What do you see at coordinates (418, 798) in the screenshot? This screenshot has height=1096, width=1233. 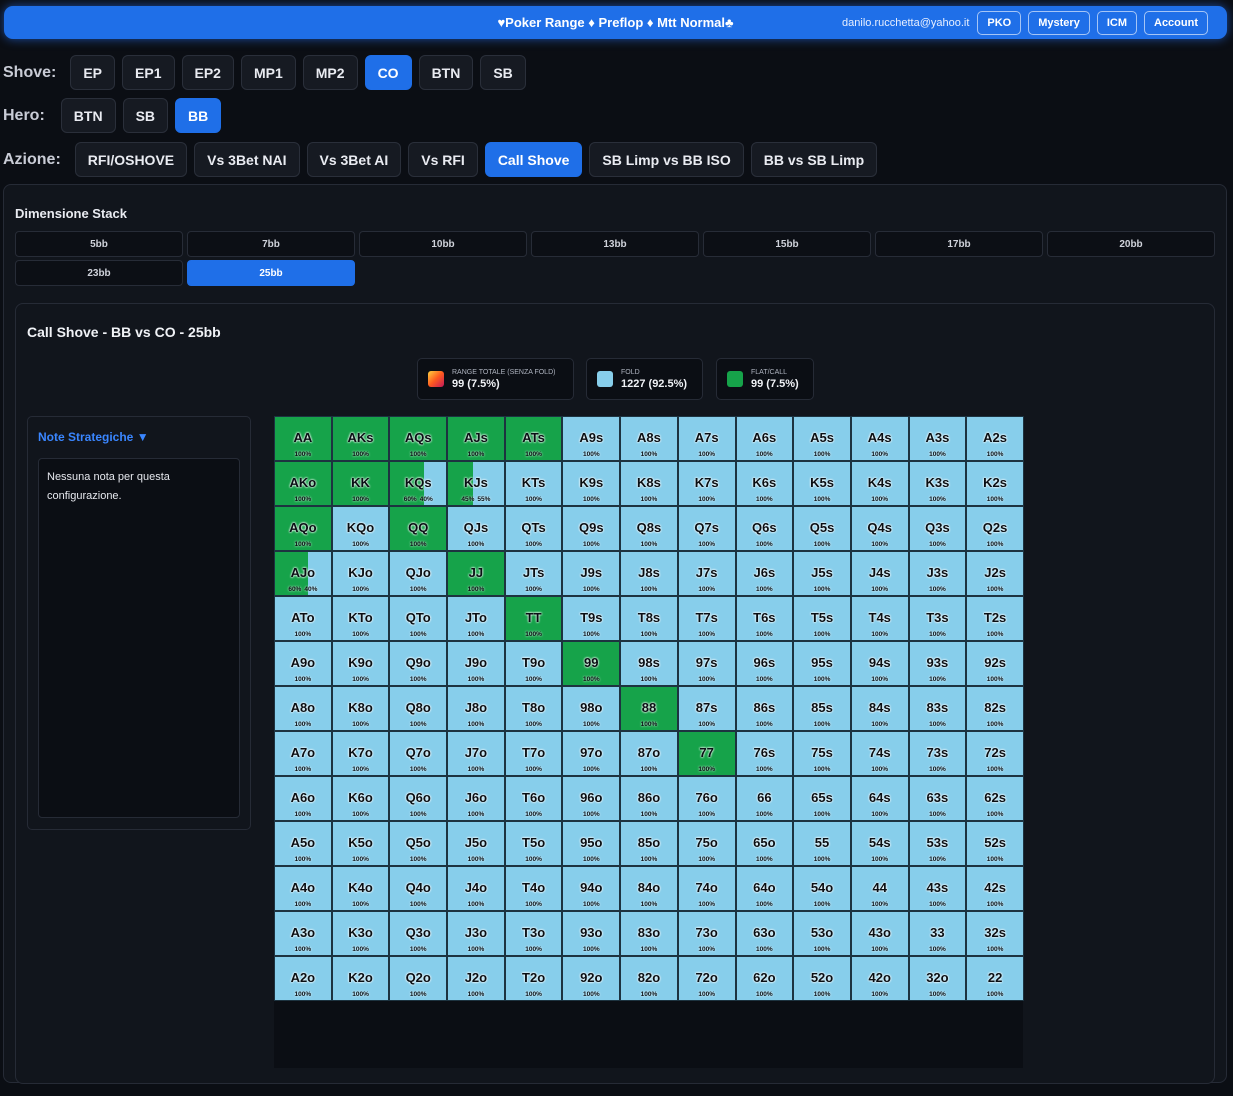 I see `hand-cell: Q6o 100%` at bounding box center [418, 798].